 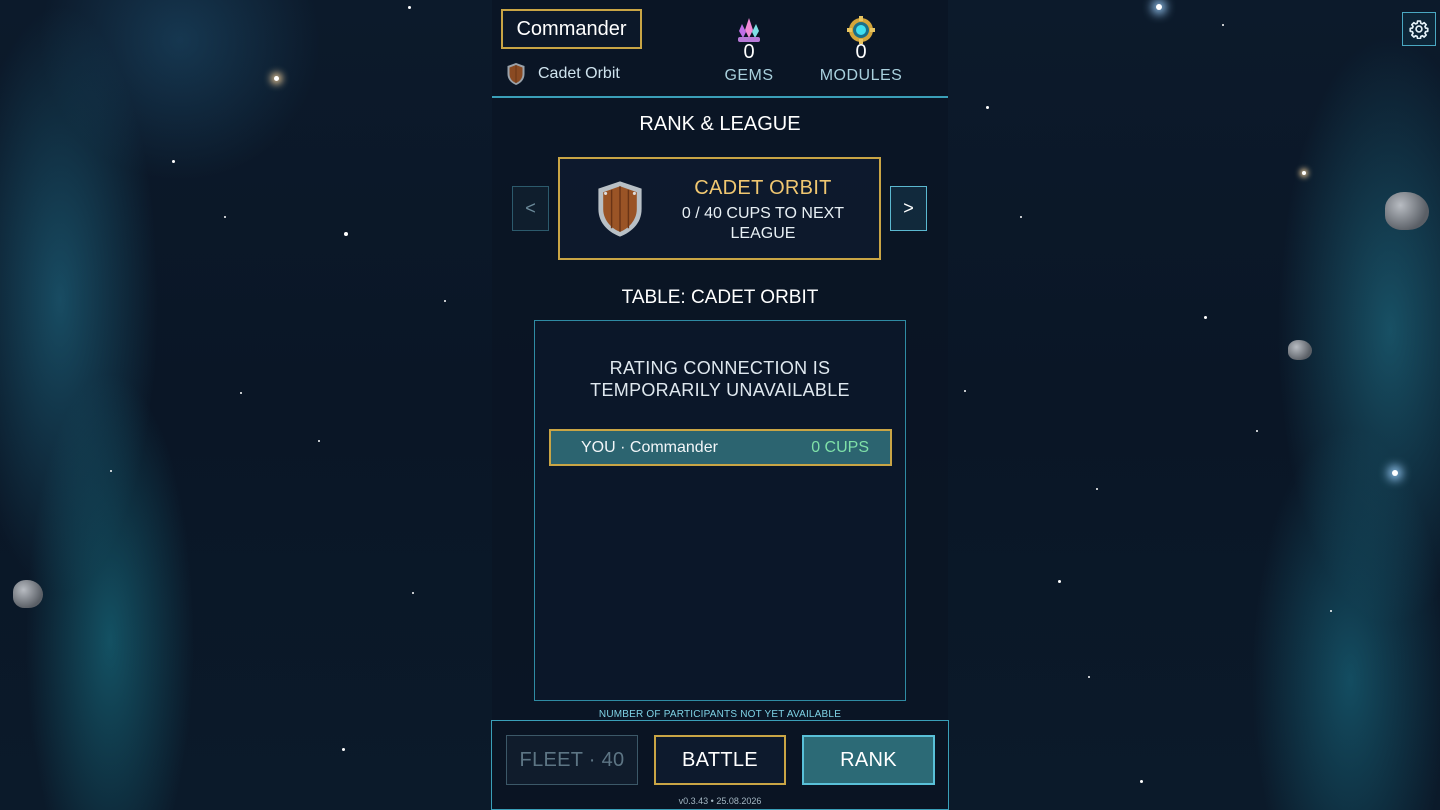 What do you see at coordinates (840, 447) in the screenshot?
I see `you-row-cups: 0 CUPS` at bounding box center [840, 447].